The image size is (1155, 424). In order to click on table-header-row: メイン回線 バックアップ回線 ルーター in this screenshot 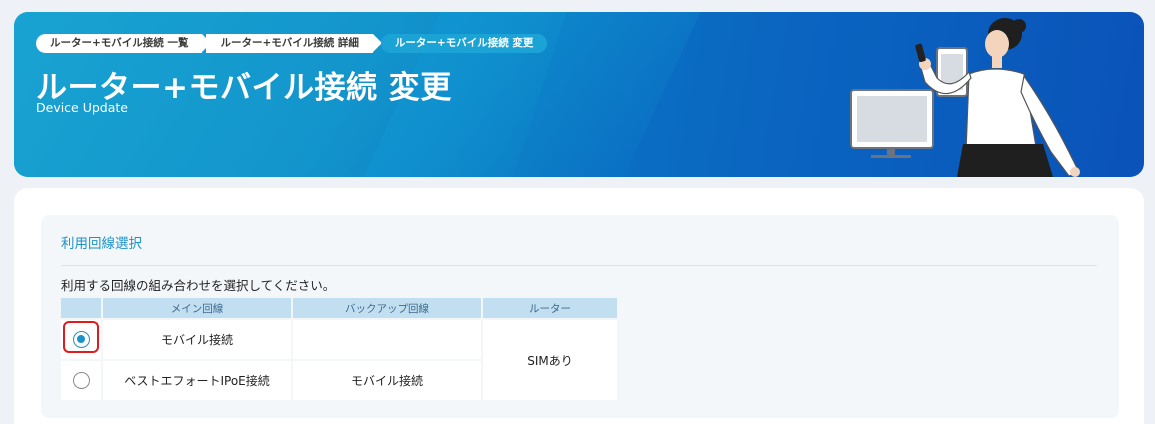, I will do `click(339, 308)`.